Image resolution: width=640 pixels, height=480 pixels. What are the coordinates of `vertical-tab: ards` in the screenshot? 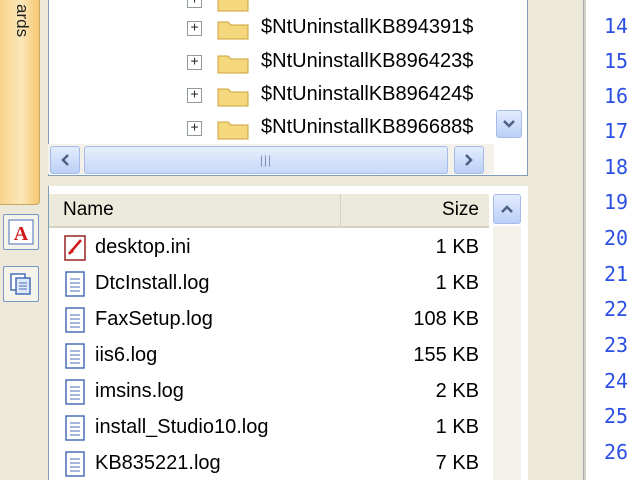 It's located at (20, 102).